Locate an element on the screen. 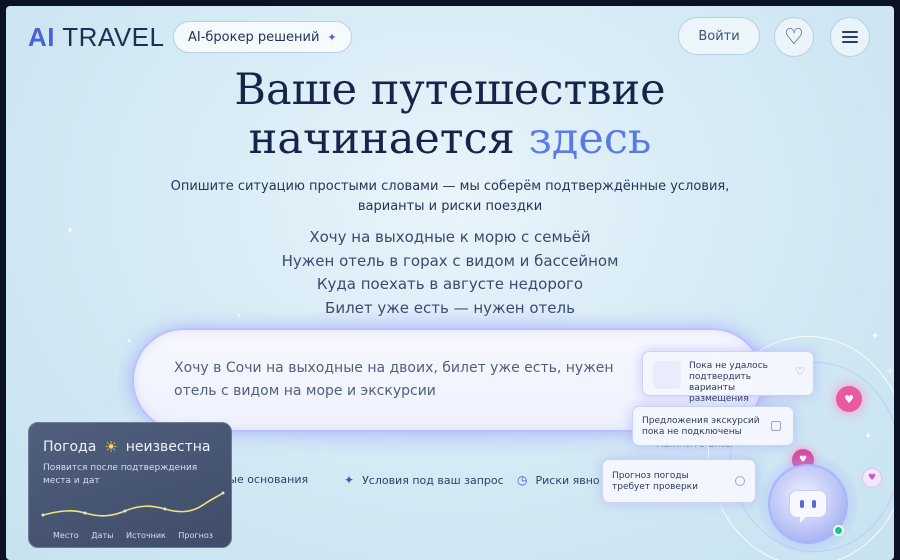  sparkle-icon: + is located at coordinates (890, 371).